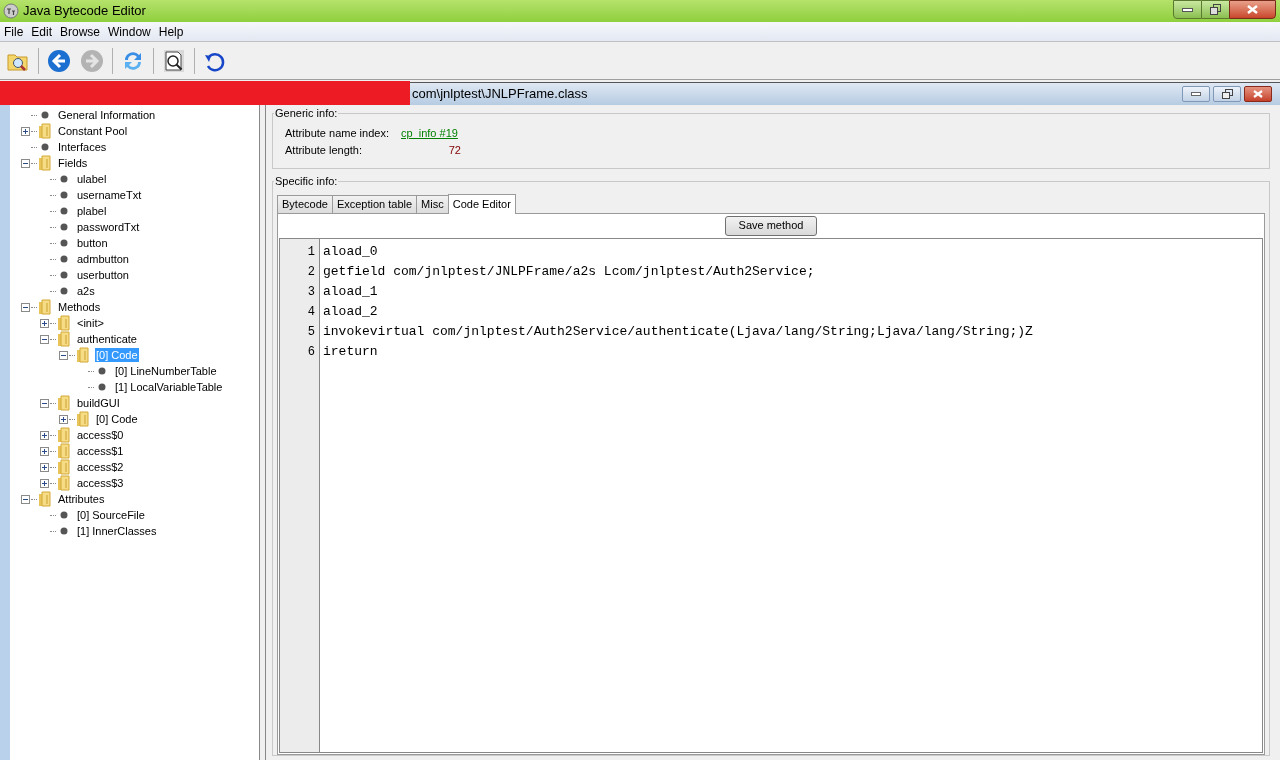  Describe the element at coordinates (14, 31) in the screenshot. I see `menu-item: File` at that location.